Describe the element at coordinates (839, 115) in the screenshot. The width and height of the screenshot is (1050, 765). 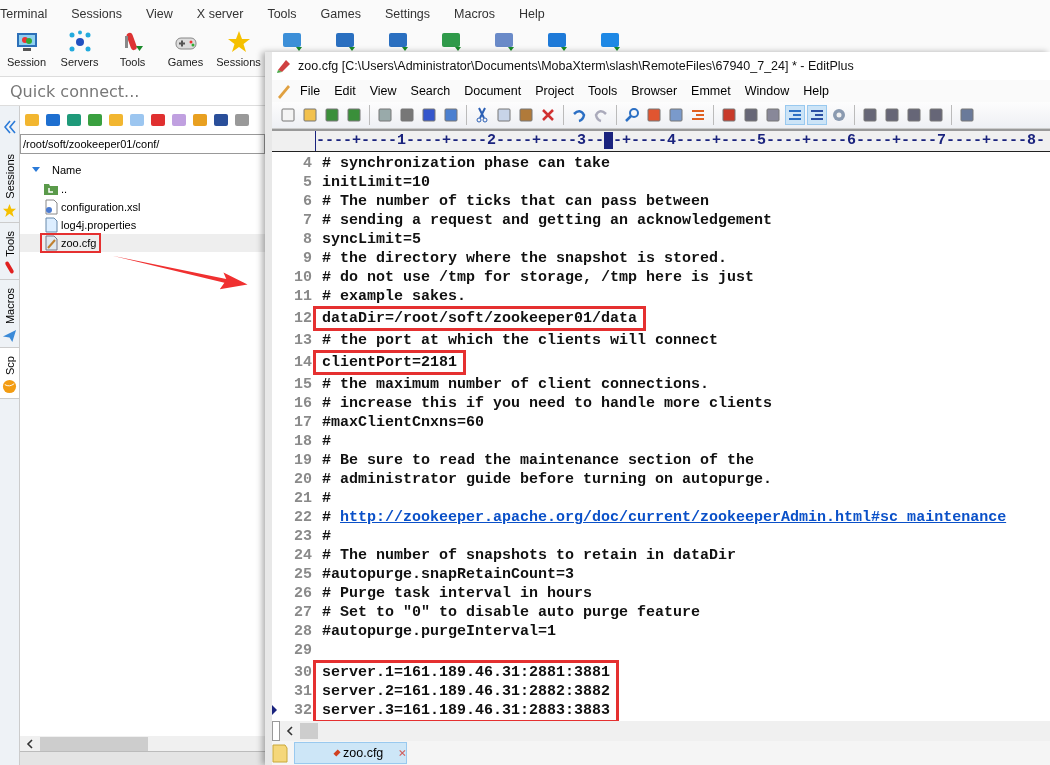
I see `gear-icon` at that location.